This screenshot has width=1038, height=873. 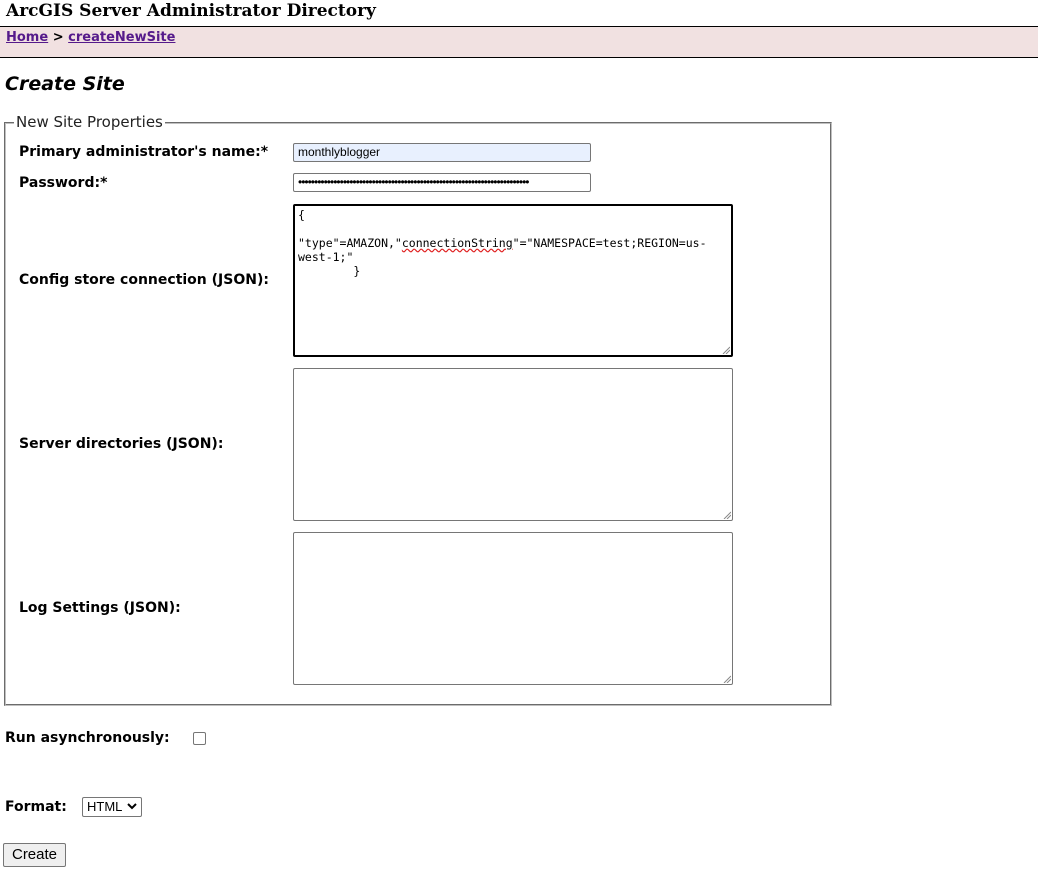 What do you see at coordinates (121, 444) in the screenshot?
I see `server-dirs-label: Server directories (JSON):` at bounding box center [121, 444].